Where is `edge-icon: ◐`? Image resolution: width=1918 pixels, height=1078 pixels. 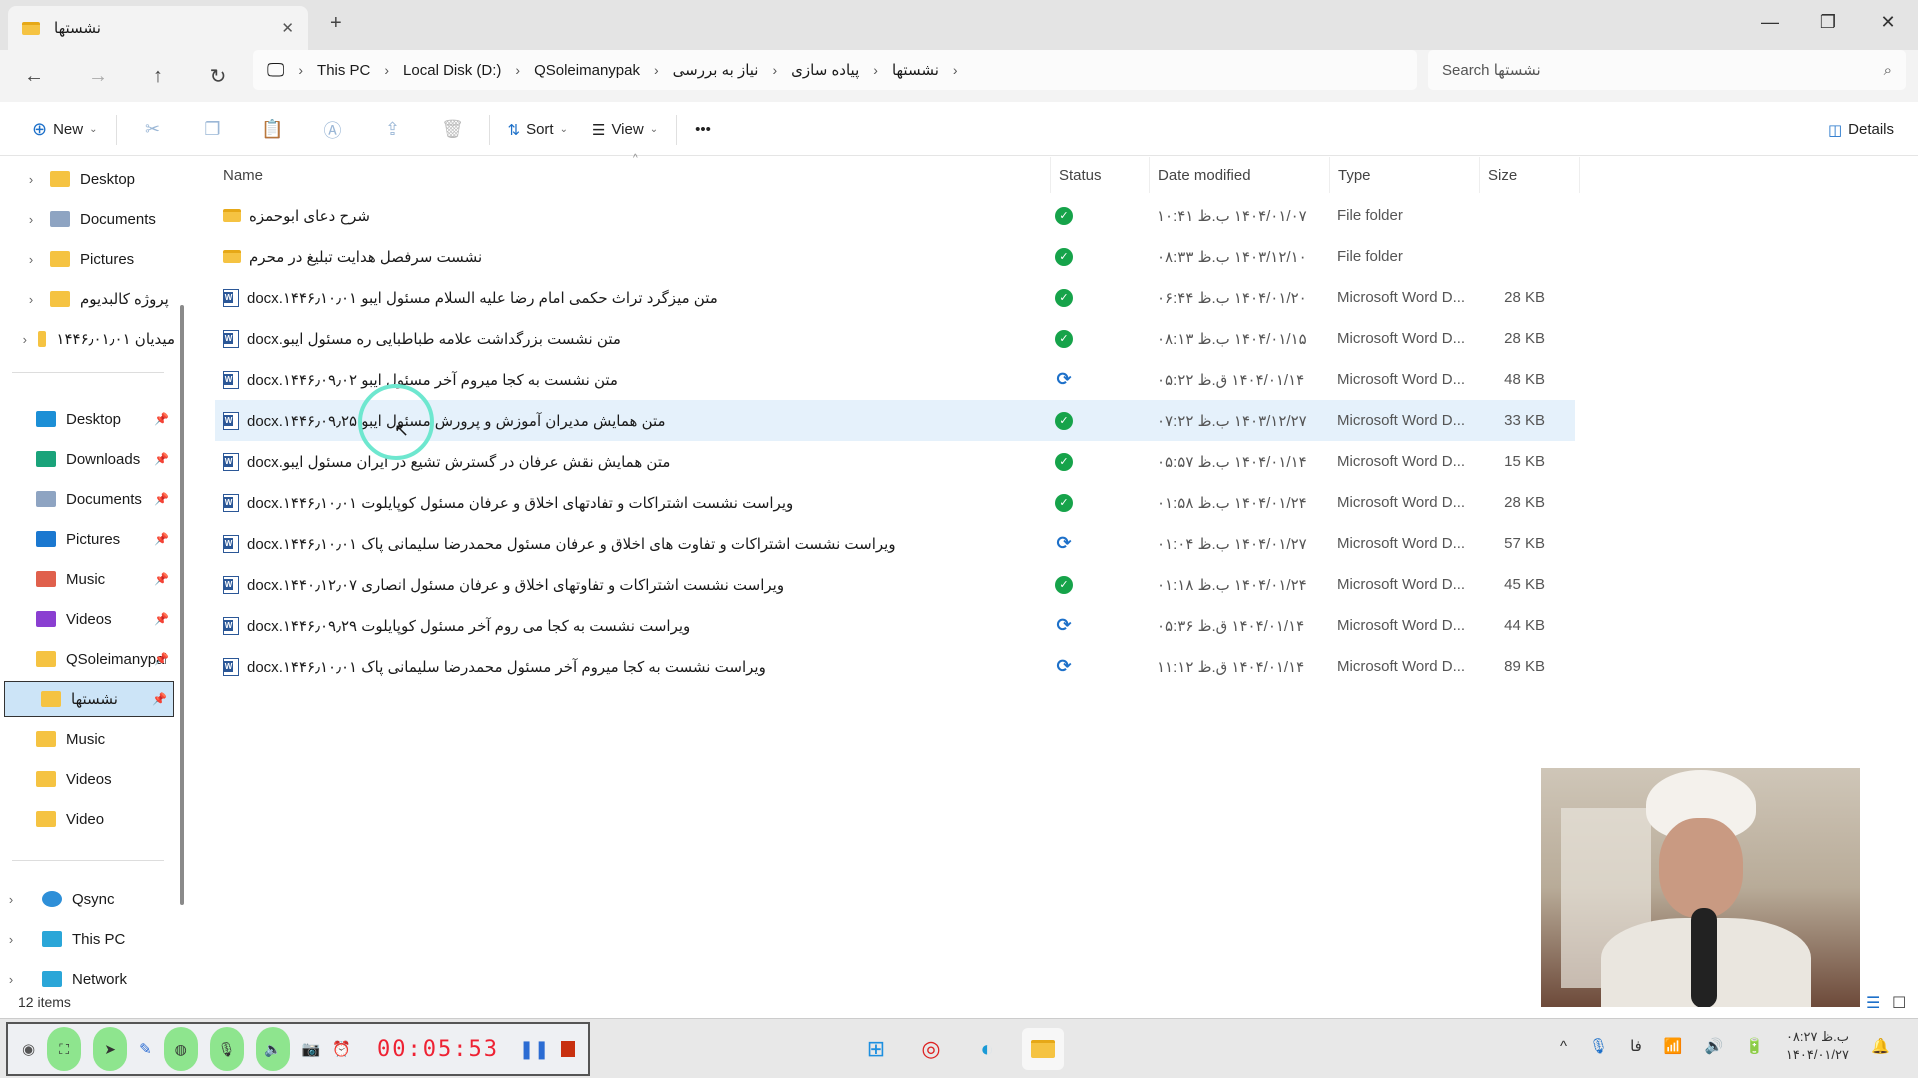 edge-icon: ◐ is located at coordinates (987, 1049).